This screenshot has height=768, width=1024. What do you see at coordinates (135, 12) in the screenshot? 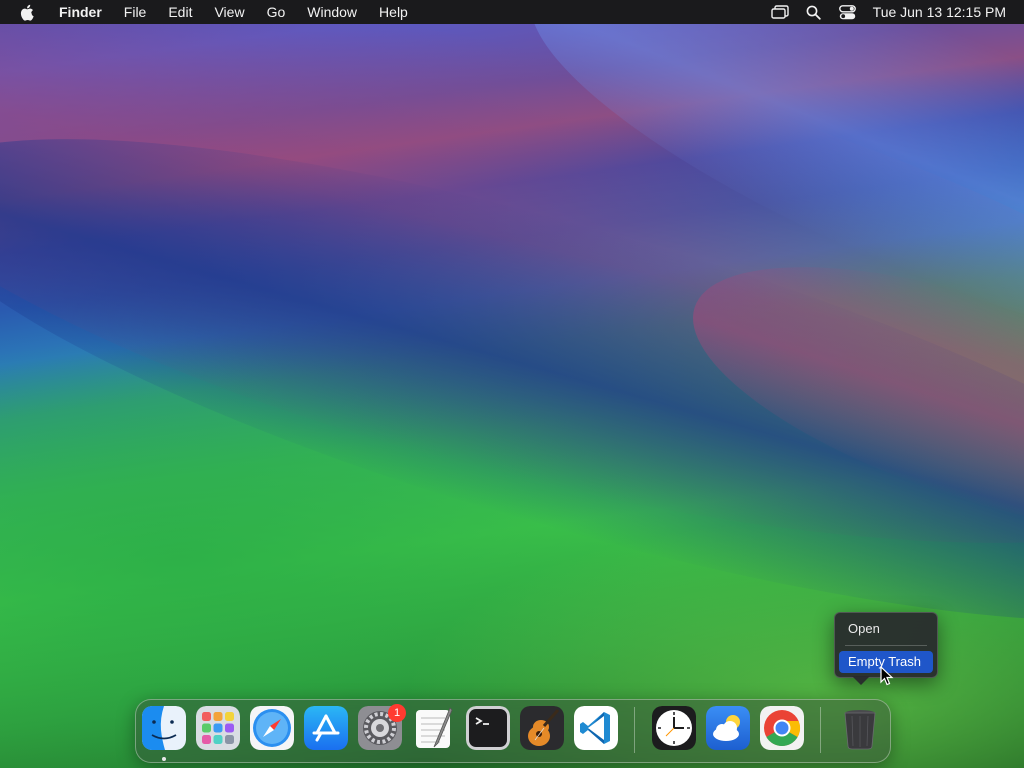
I see `menu-file: File` at bounding box center [135, 12].